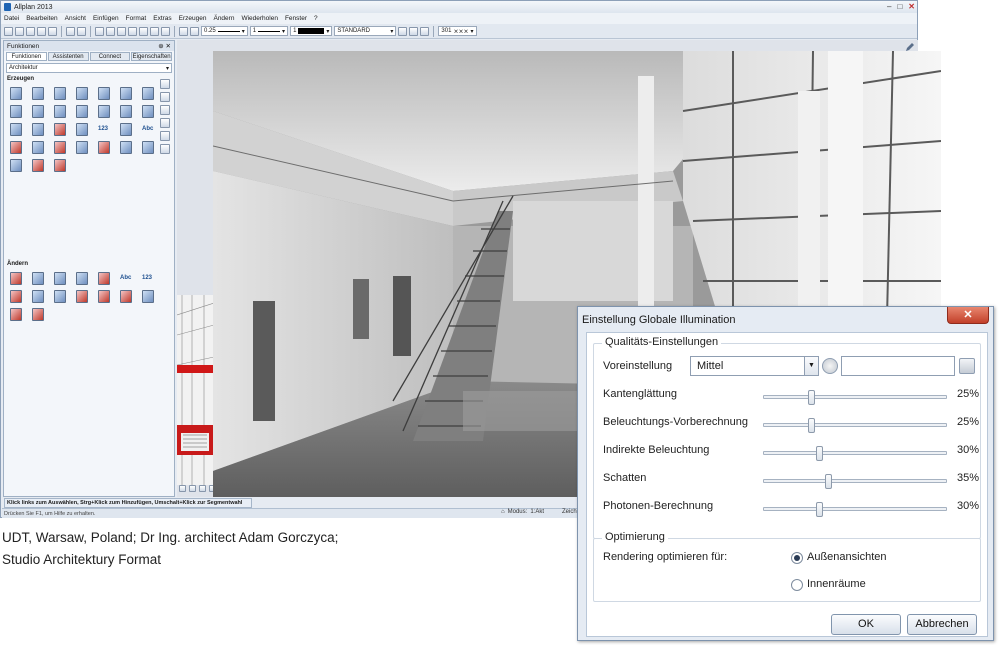 The width and height of the screenshot is (1000, 645). Describe the element at coordinates (182, 488) in the screenshot. I see `close-view-icon` at that location.